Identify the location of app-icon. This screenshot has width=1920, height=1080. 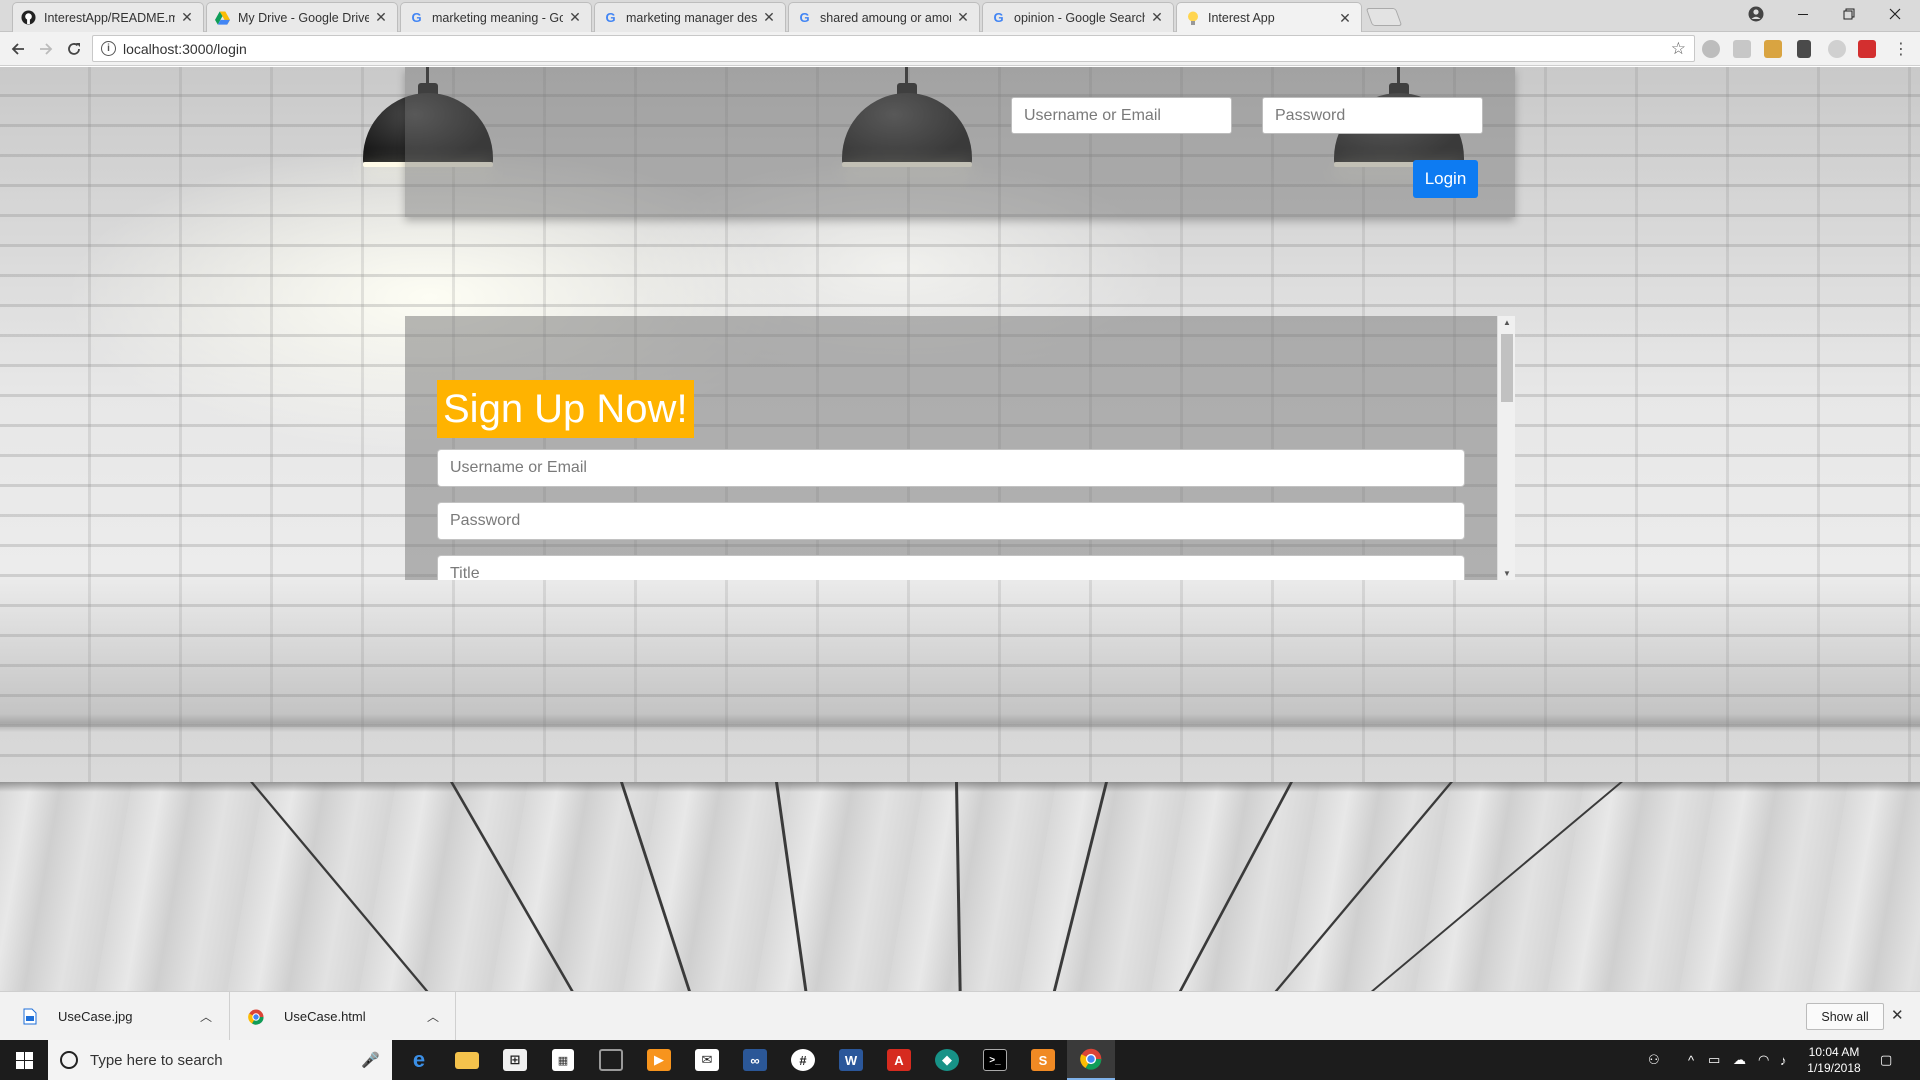
(611, 1060).